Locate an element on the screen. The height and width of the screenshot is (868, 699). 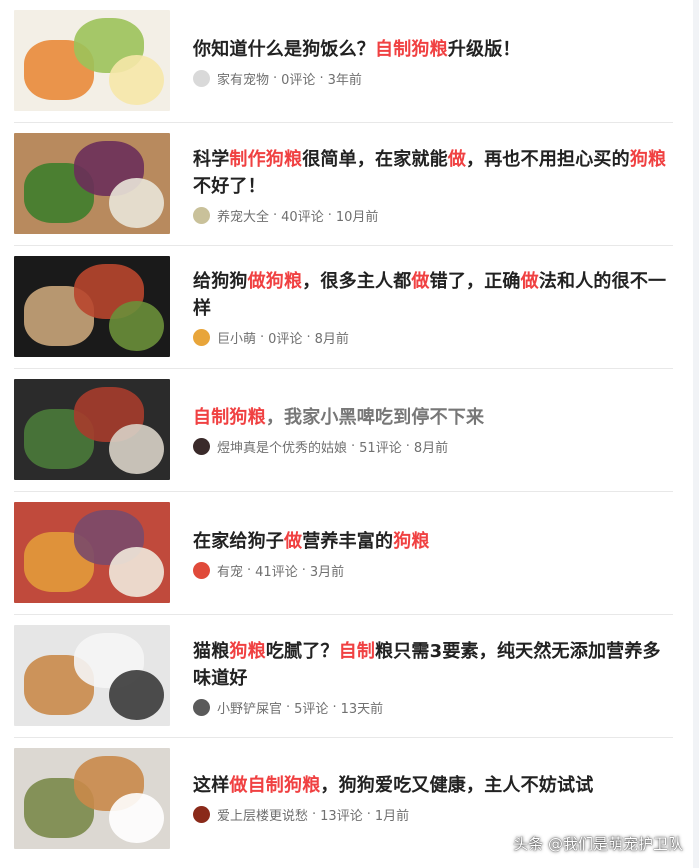
publish-time: 3年前 is located at coordinates (344, 80).